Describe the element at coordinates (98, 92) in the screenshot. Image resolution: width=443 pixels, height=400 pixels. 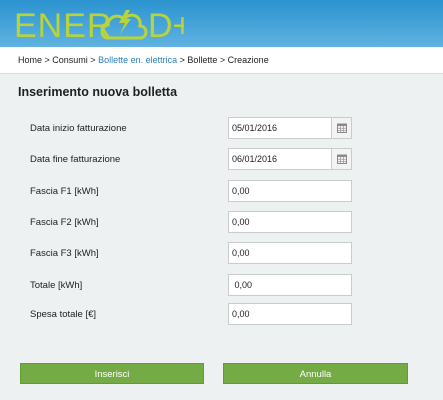
I see `page-title: Inserimento nuova bolletta` at that location.